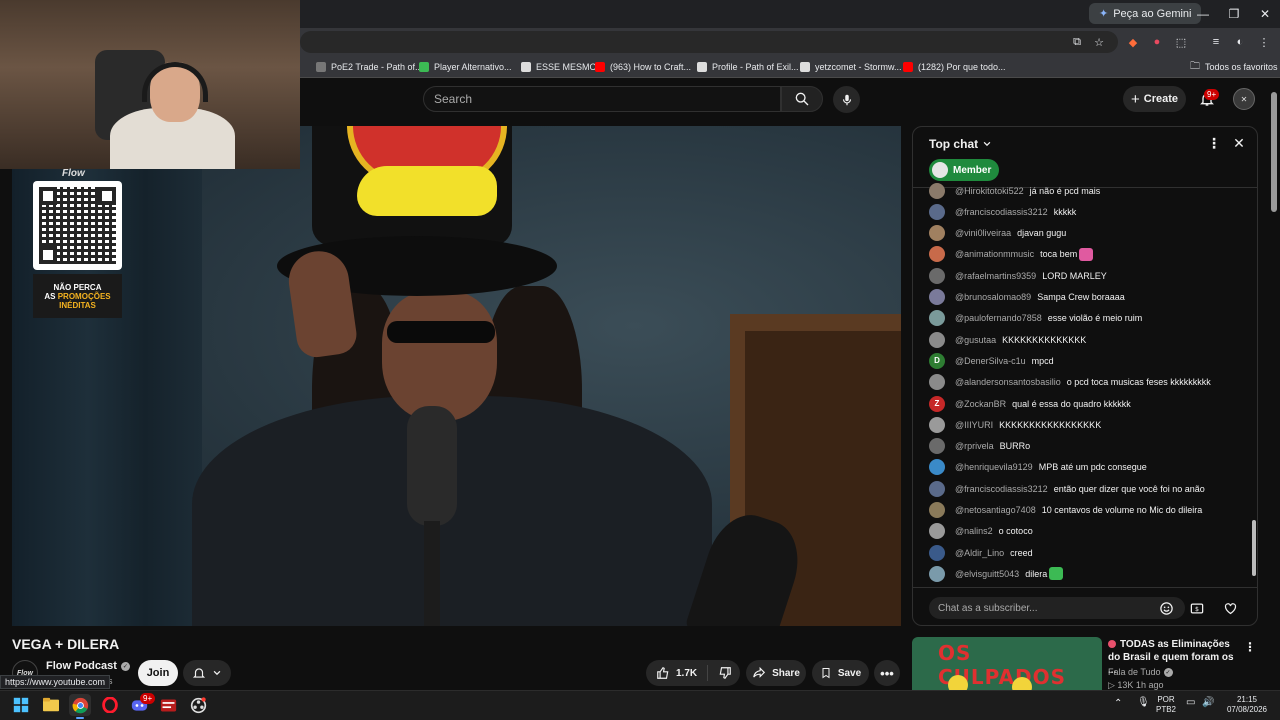  I want to click on save-button: Save, so click(840, 673).